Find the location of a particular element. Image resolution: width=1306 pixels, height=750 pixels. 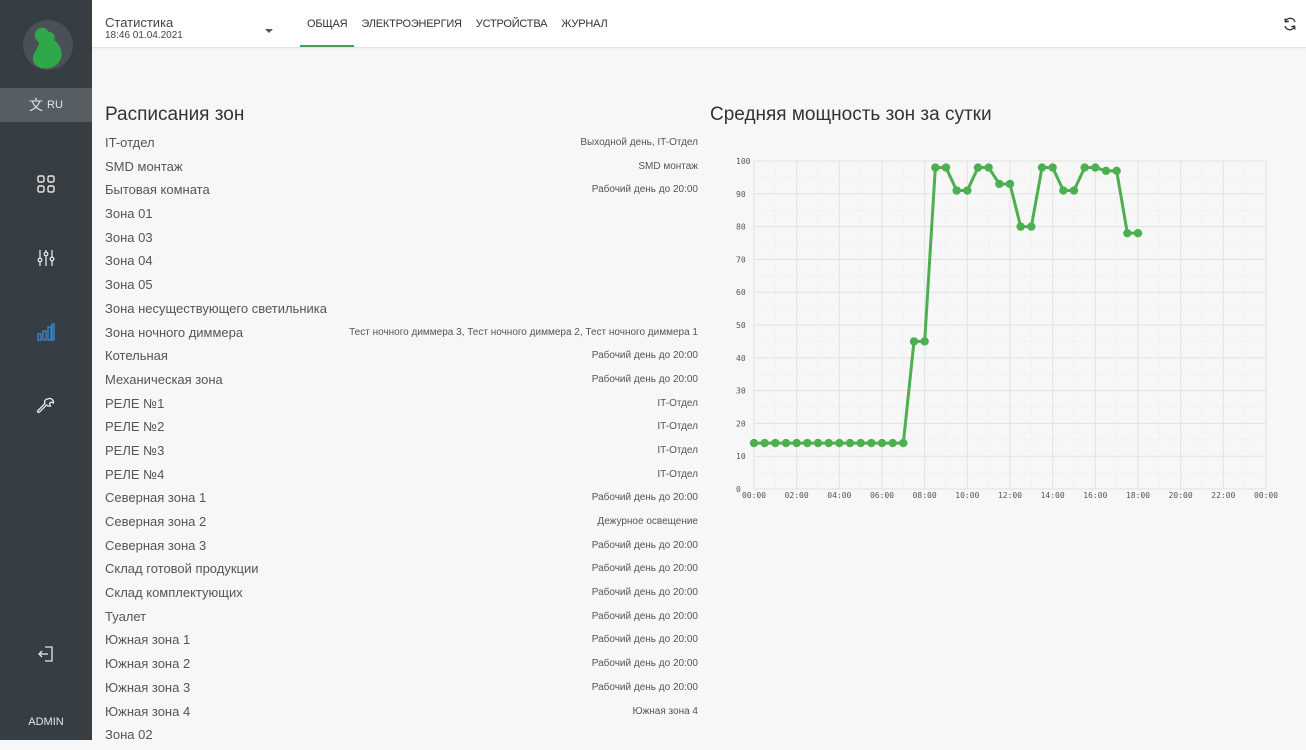

y-tick-label: 90 is located at coordinates (741, 194).